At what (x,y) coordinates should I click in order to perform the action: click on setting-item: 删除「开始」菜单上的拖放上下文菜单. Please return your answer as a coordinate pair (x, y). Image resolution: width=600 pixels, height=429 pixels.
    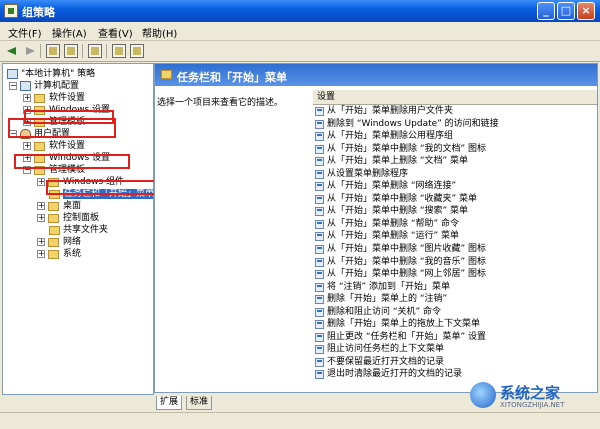
    Looking at the image, I should click on (455, 324).